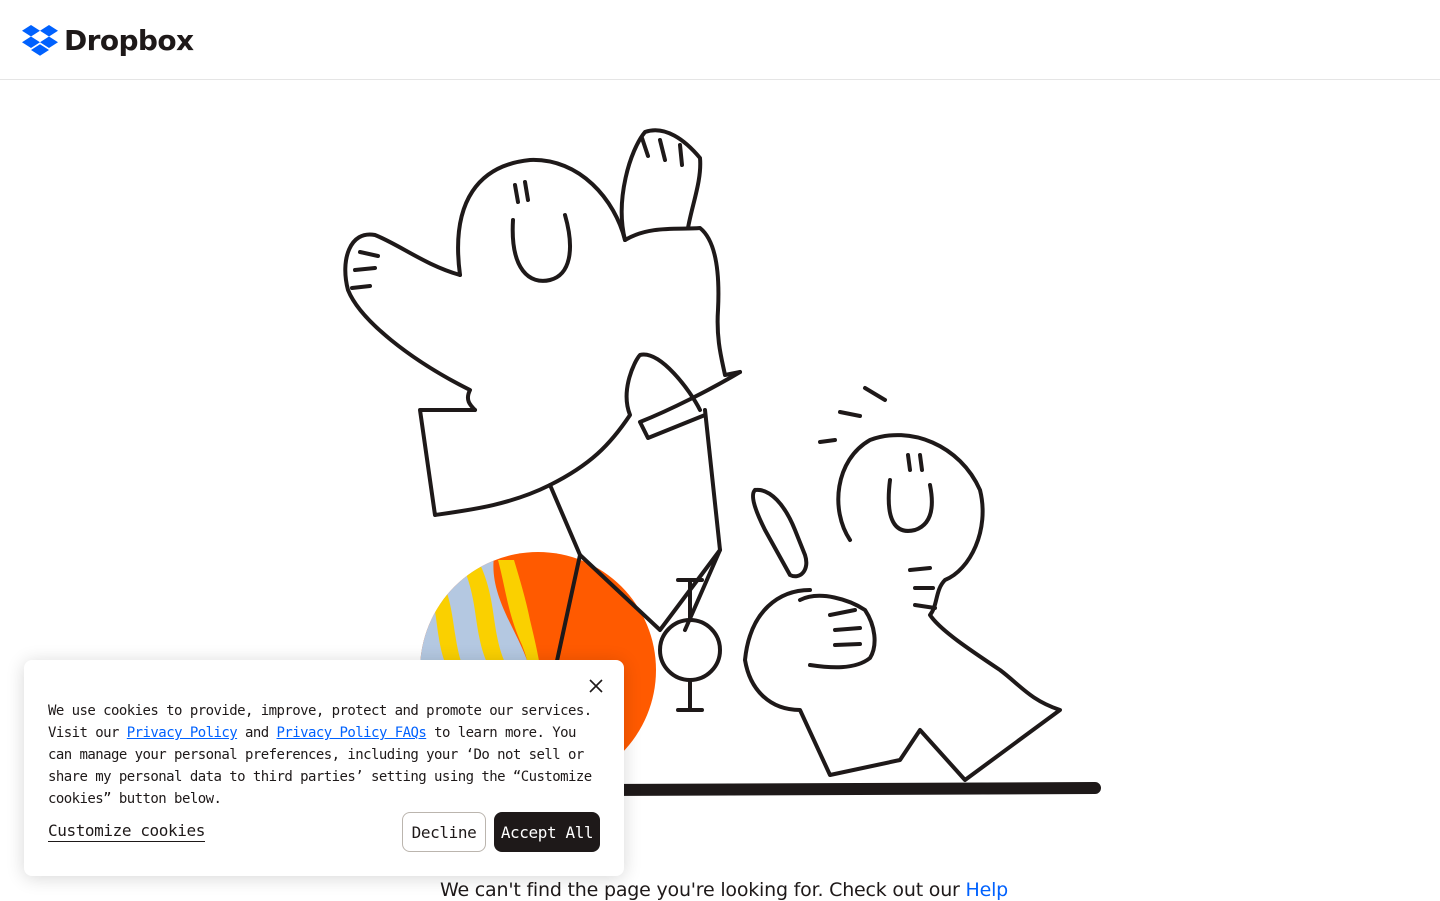  I want to click on close-icon, so click(596, 686).